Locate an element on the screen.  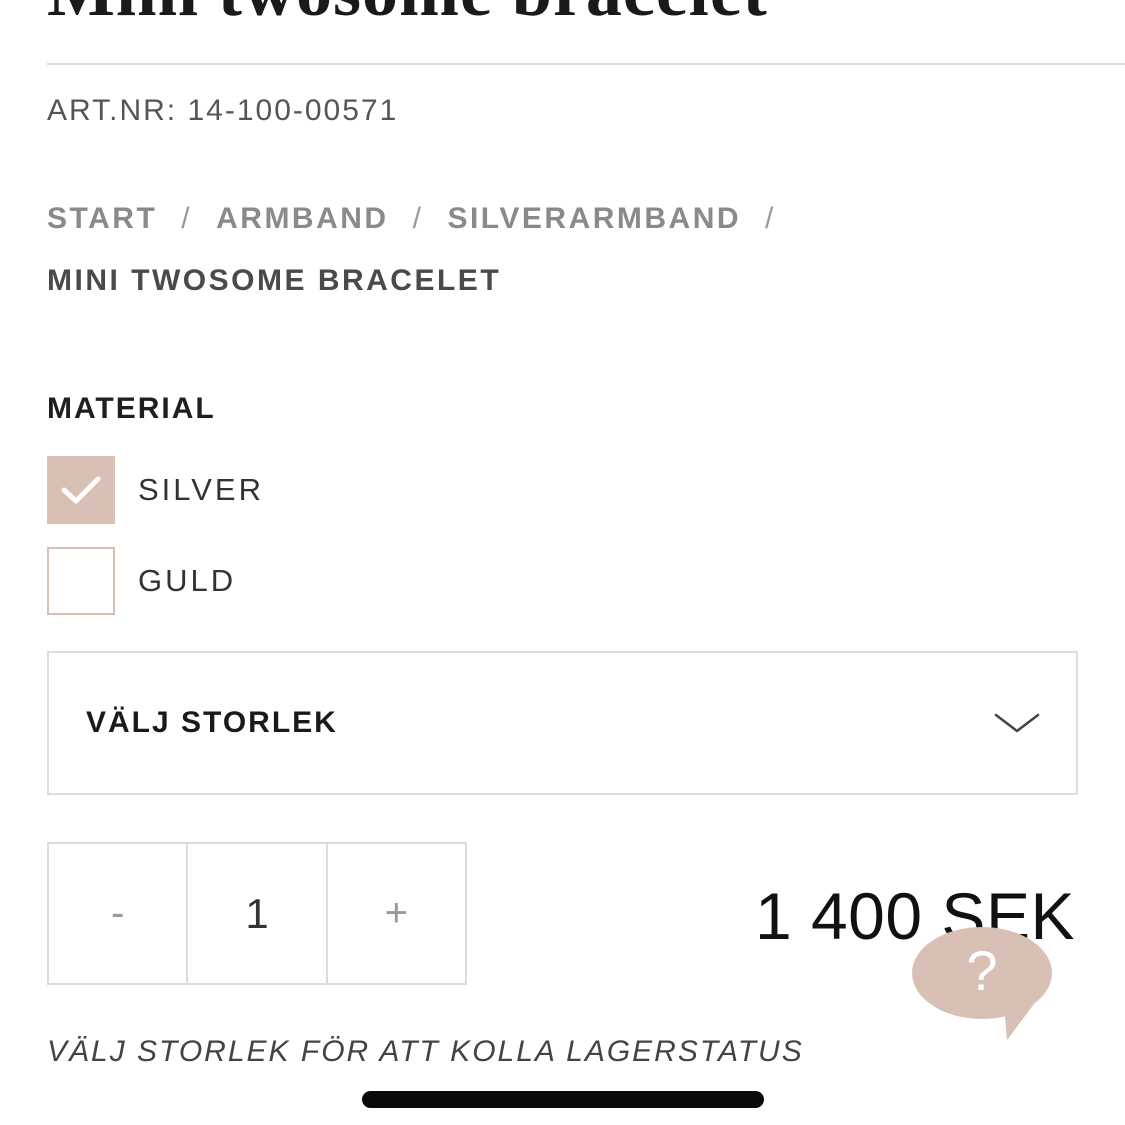
article-number: ART.NR: 14-100-00571 is located at coordinates (223, 110).